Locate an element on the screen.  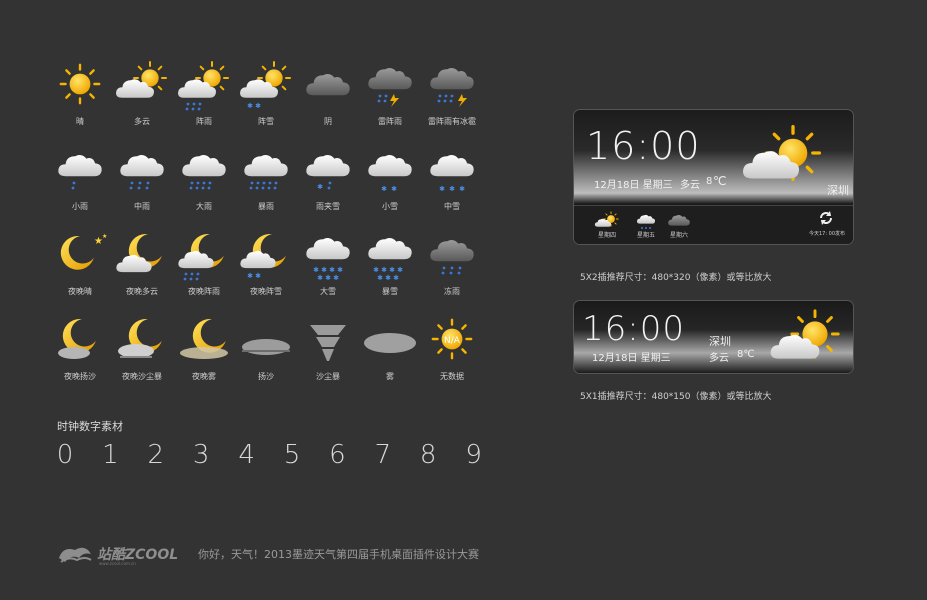
weather-icon-cell: 阴 is located at coordinates (328, 93).